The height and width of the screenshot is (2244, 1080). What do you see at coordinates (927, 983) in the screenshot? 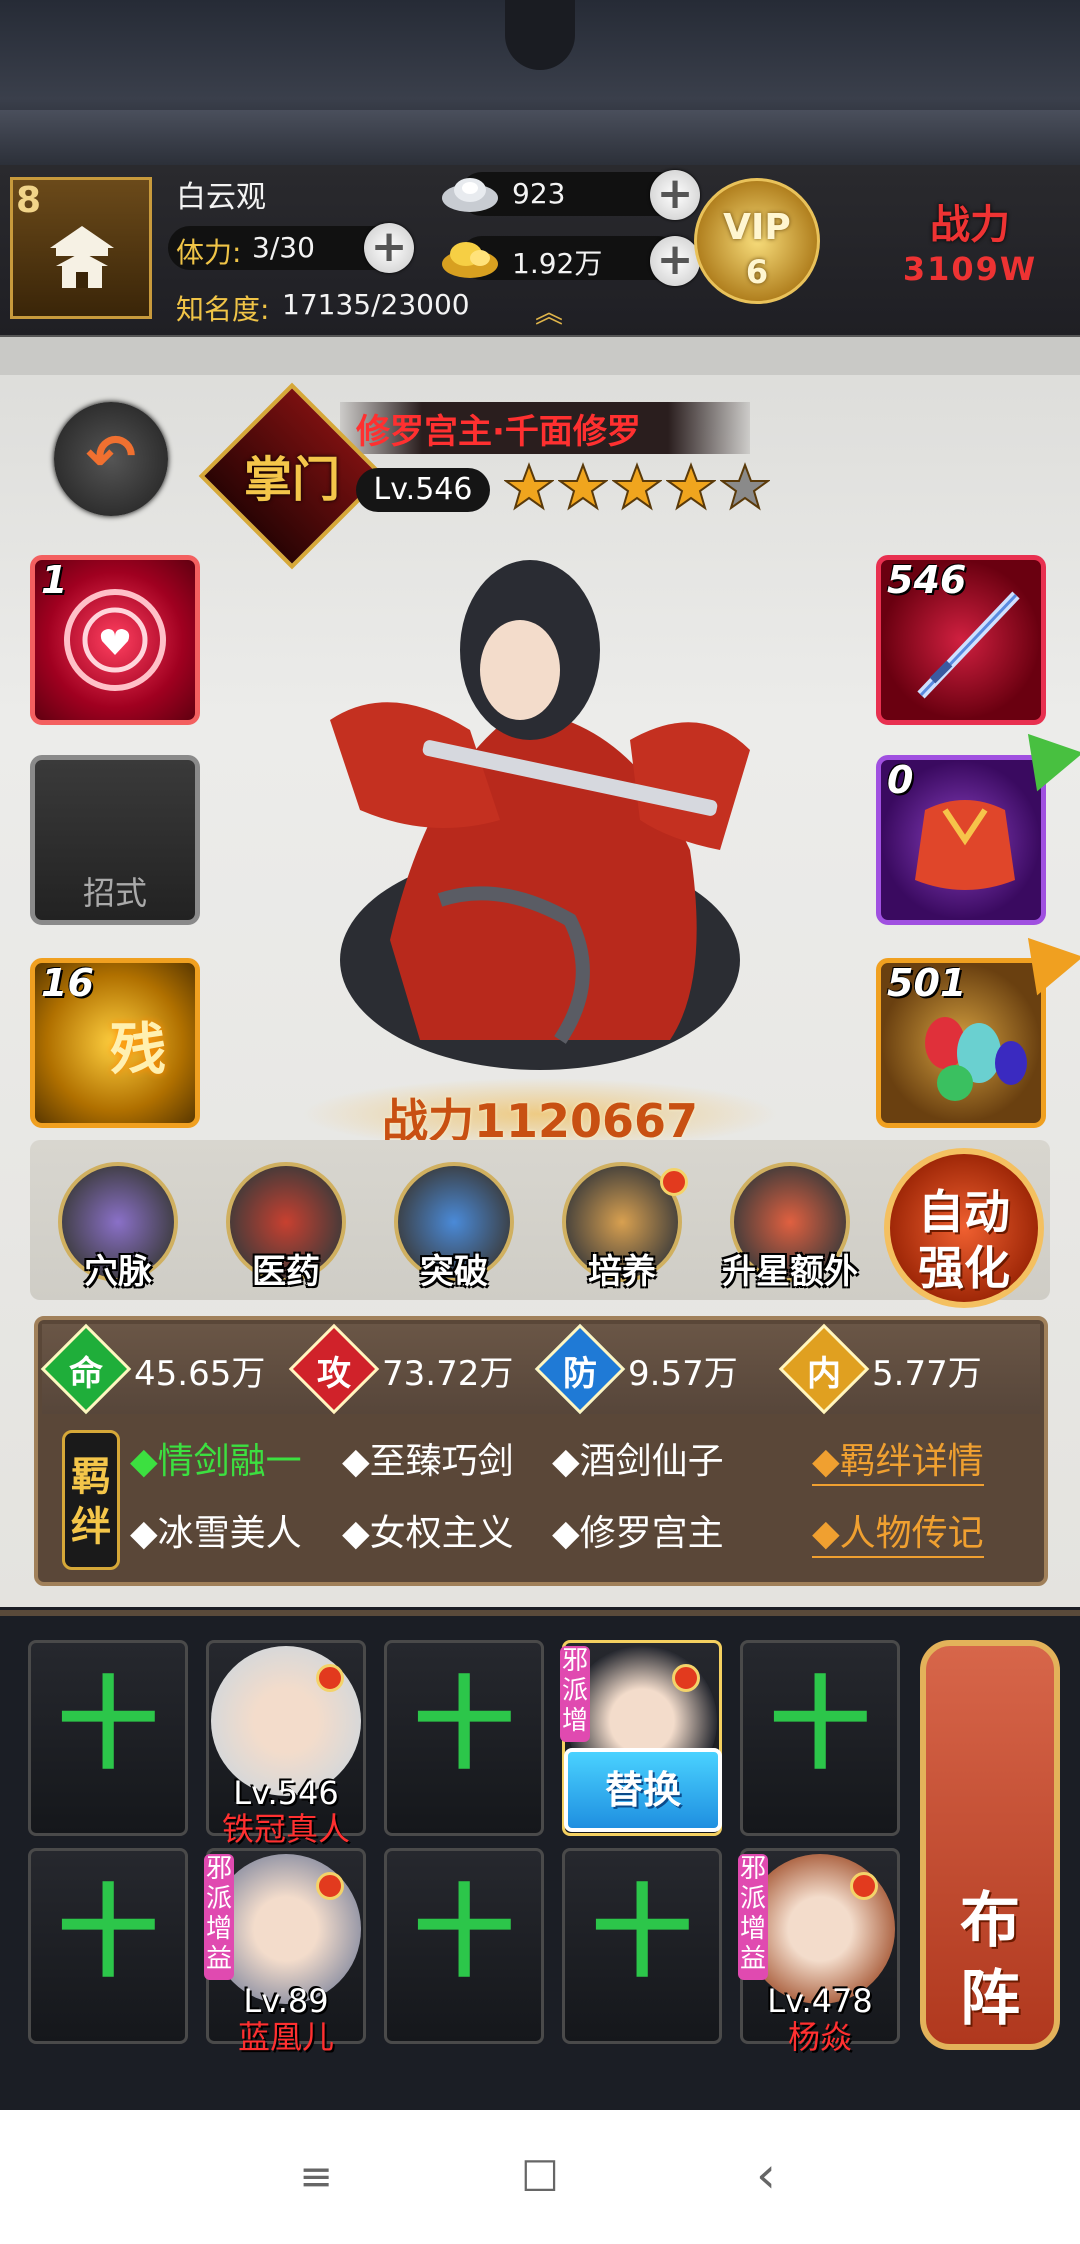
I see `slot-count: 501` at bounding box center [927, 983].